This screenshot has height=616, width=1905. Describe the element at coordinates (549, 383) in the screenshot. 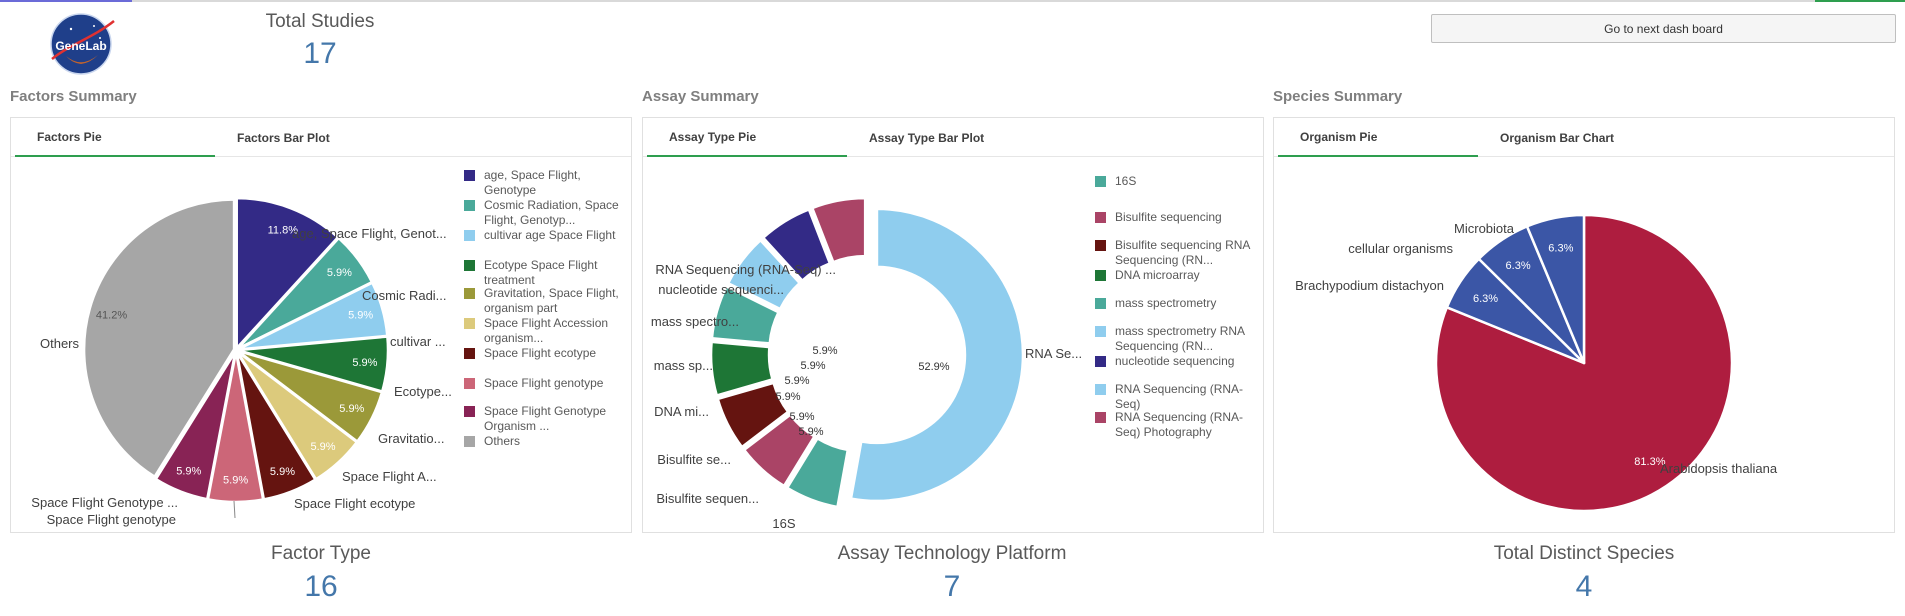

I see `factors-legend-item: Space Flight genotype` at that location.